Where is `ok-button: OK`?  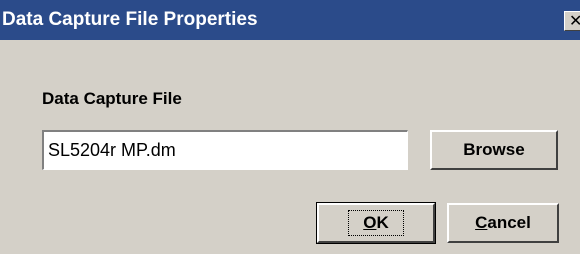
ok-button: OK is located at coordinates (376, 223).